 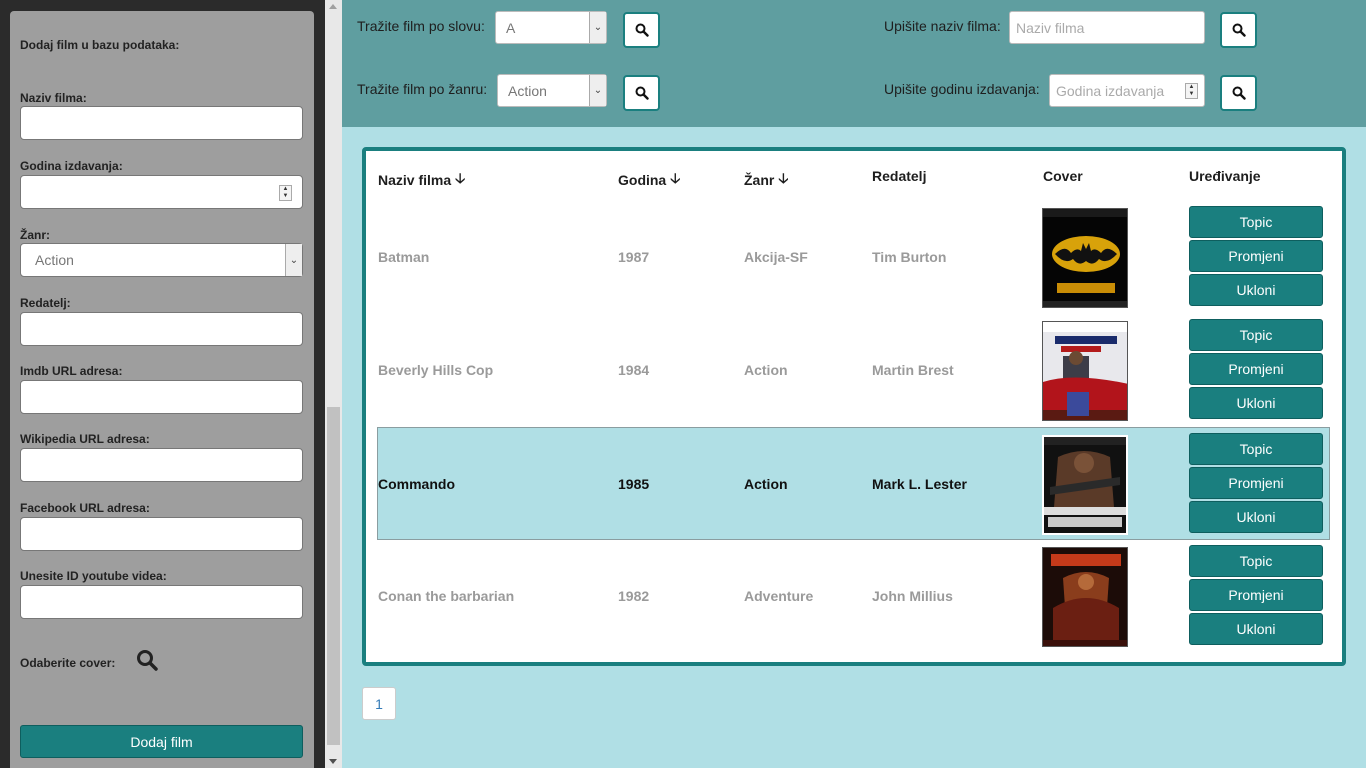 What do you see at coordinates (634, 484) in the screenshot?
I see `cell-year: 1985` at bounding box center [634, 484].